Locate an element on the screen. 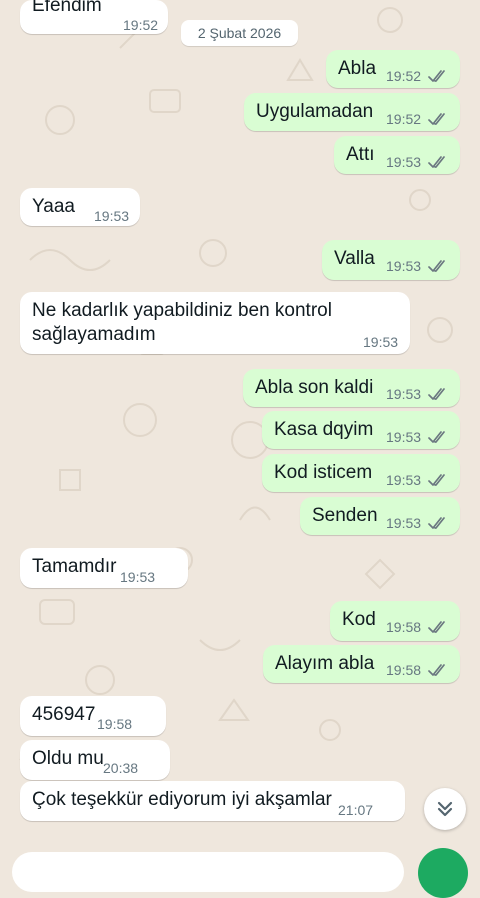 Image resolution: width=480 pixels, height=898 pixels. outgoing-message: Kasa dqyim 19:53 is located at coordinates (361, 430).